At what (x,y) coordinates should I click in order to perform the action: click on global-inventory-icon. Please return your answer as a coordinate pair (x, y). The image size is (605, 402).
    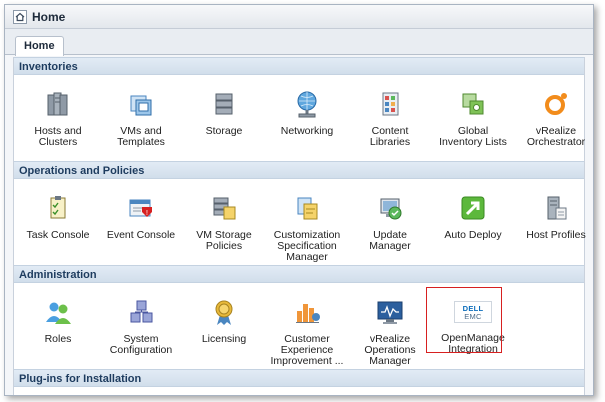
    Looking at the image, I should click on (473, 104).